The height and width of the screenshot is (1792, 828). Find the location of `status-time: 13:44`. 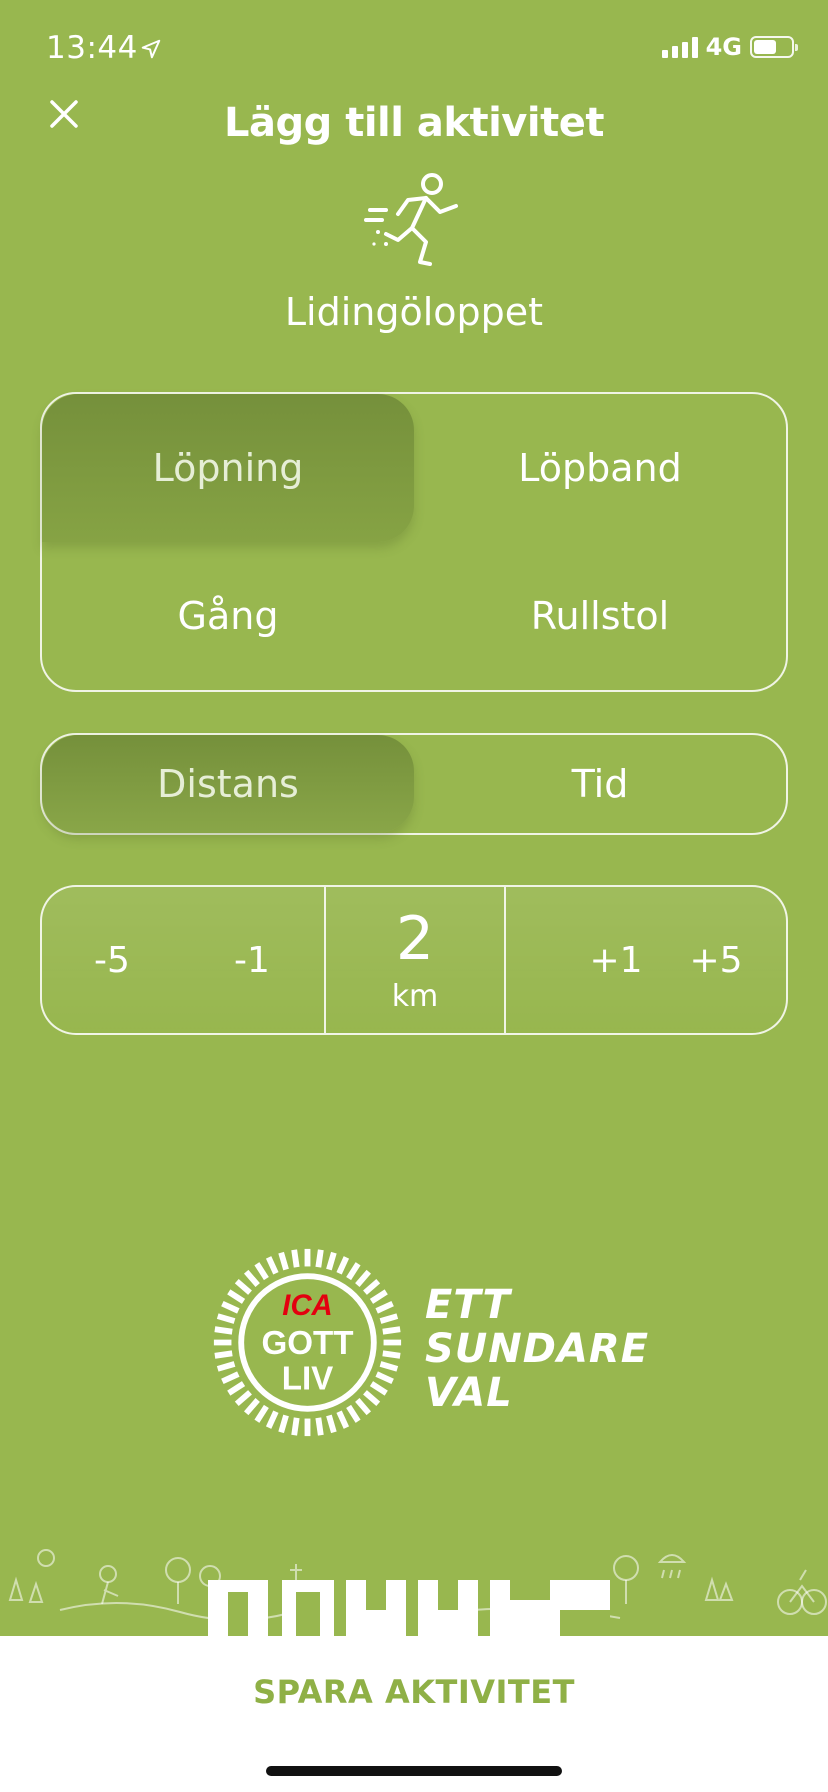

status-time: 13:44 is located at coordinates (92, 48).